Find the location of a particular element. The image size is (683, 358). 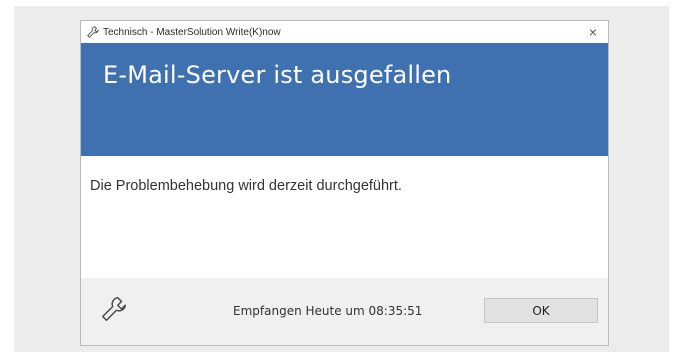

close-button: × is located at coordinates (593, 32).